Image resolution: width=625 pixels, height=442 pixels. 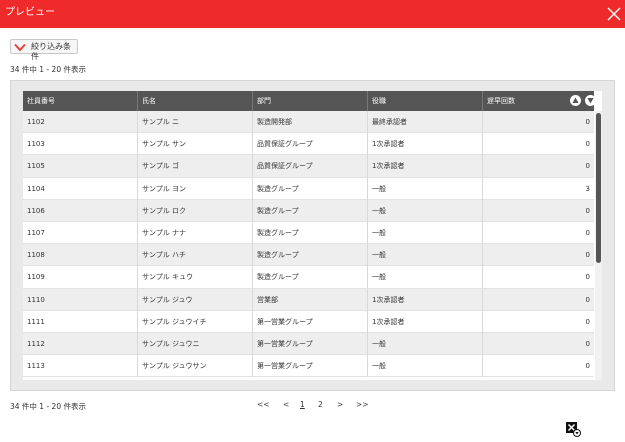 What do you see at coordinates (80, 166) in the screenshot?
I see `cell-employee-number: 1105` at bounding box center [80, 166].